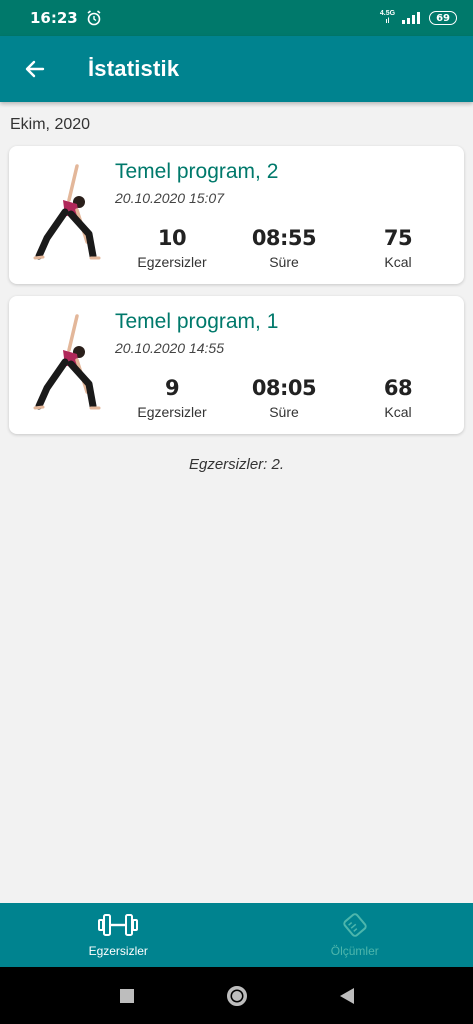  I want to click on home-button, so click(237, 996).